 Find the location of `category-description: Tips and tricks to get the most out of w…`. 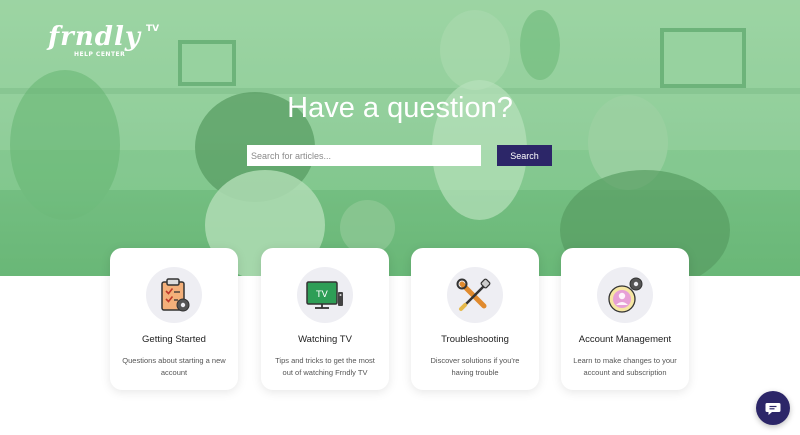

category-description: Tips and tricks to get the most out of w… is located at coordinates (325, 366).